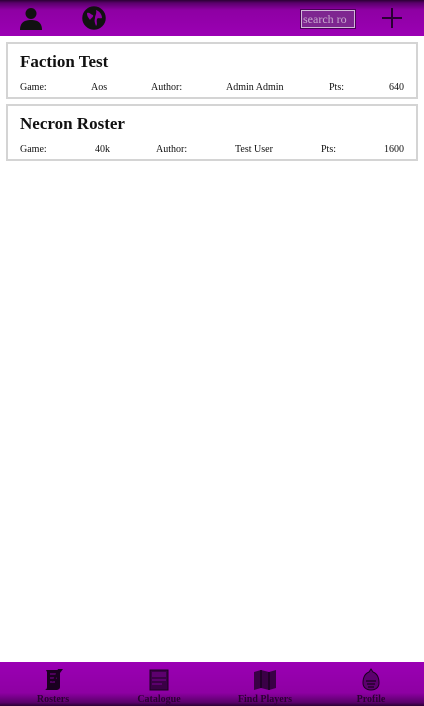  Describe the element at coordinates (212, 88) in the screenshot. I see `roster-meta: Game: Aos Author: Admin Admin Pts: 640` at that location.